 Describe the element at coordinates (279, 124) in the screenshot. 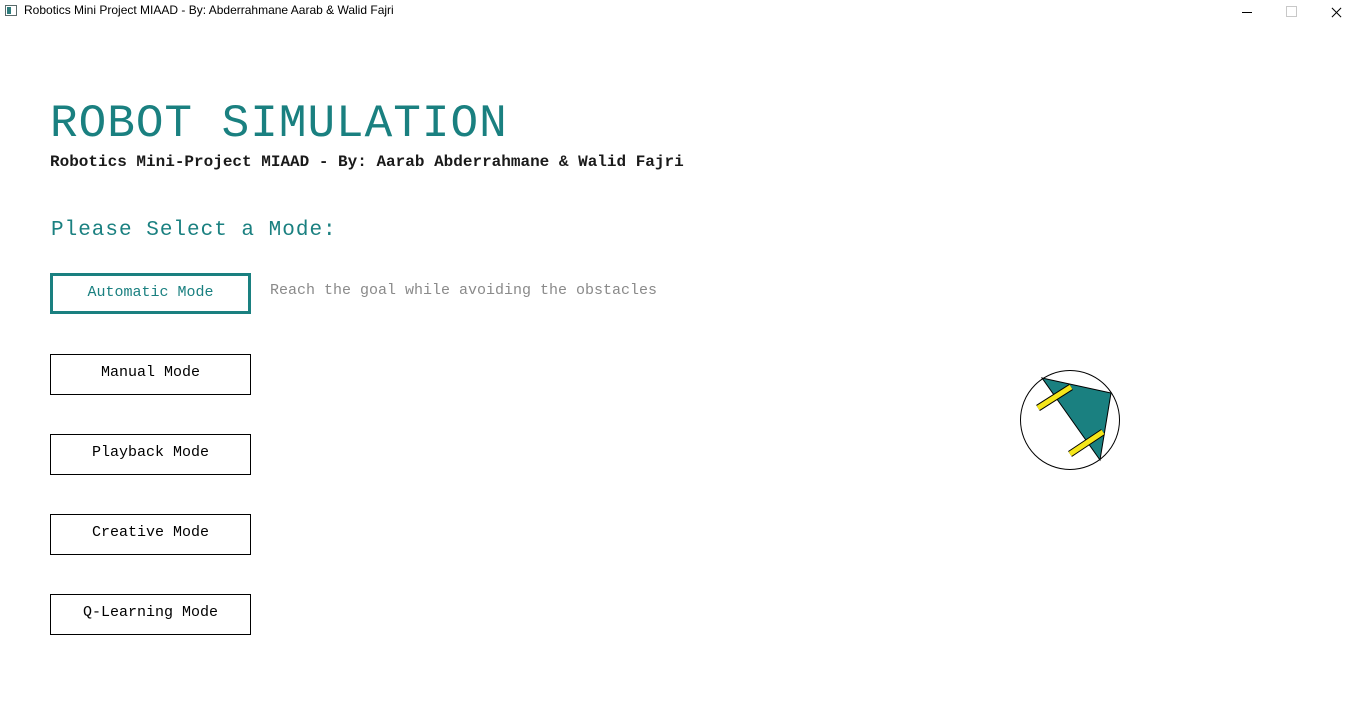

I see `page-title: ROBOT SIMULATION` at that location.